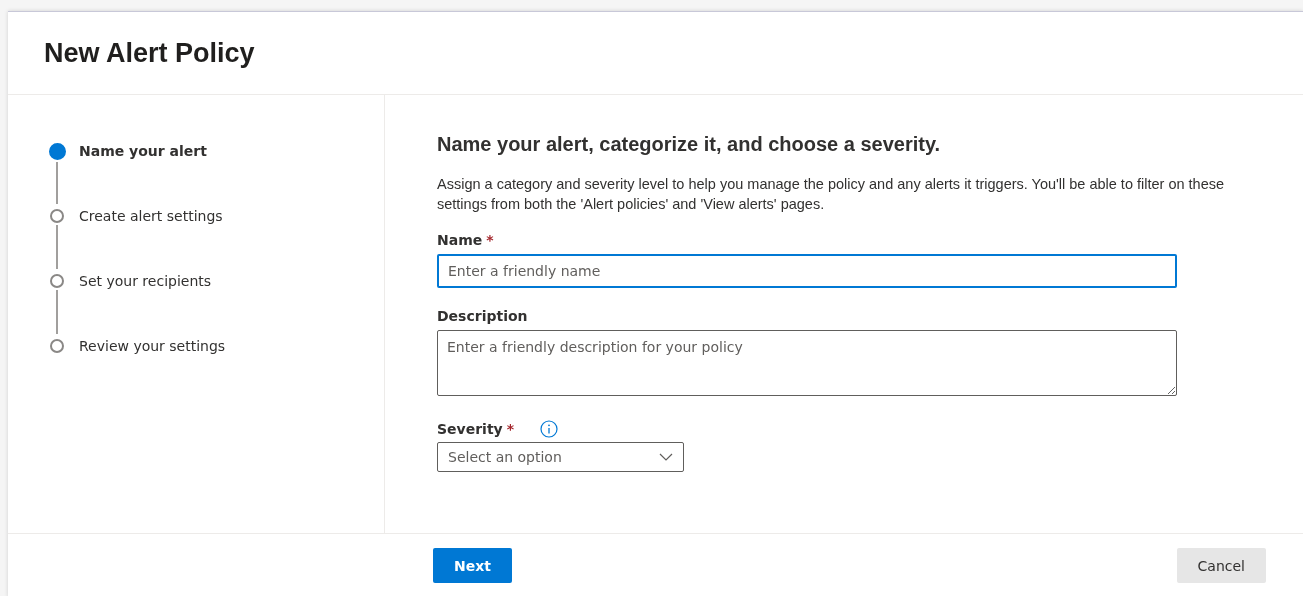  Describe the element at coordinates (149, 53) in the screenshot. I see `panel-title: New Alert Policy` at that location.